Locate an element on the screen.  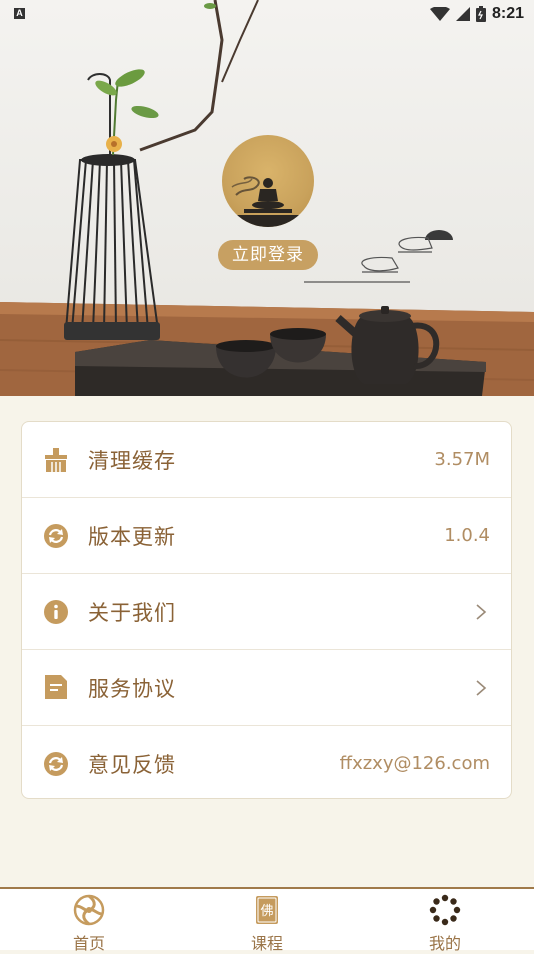
document-icon is located at coordinates (56, 687).